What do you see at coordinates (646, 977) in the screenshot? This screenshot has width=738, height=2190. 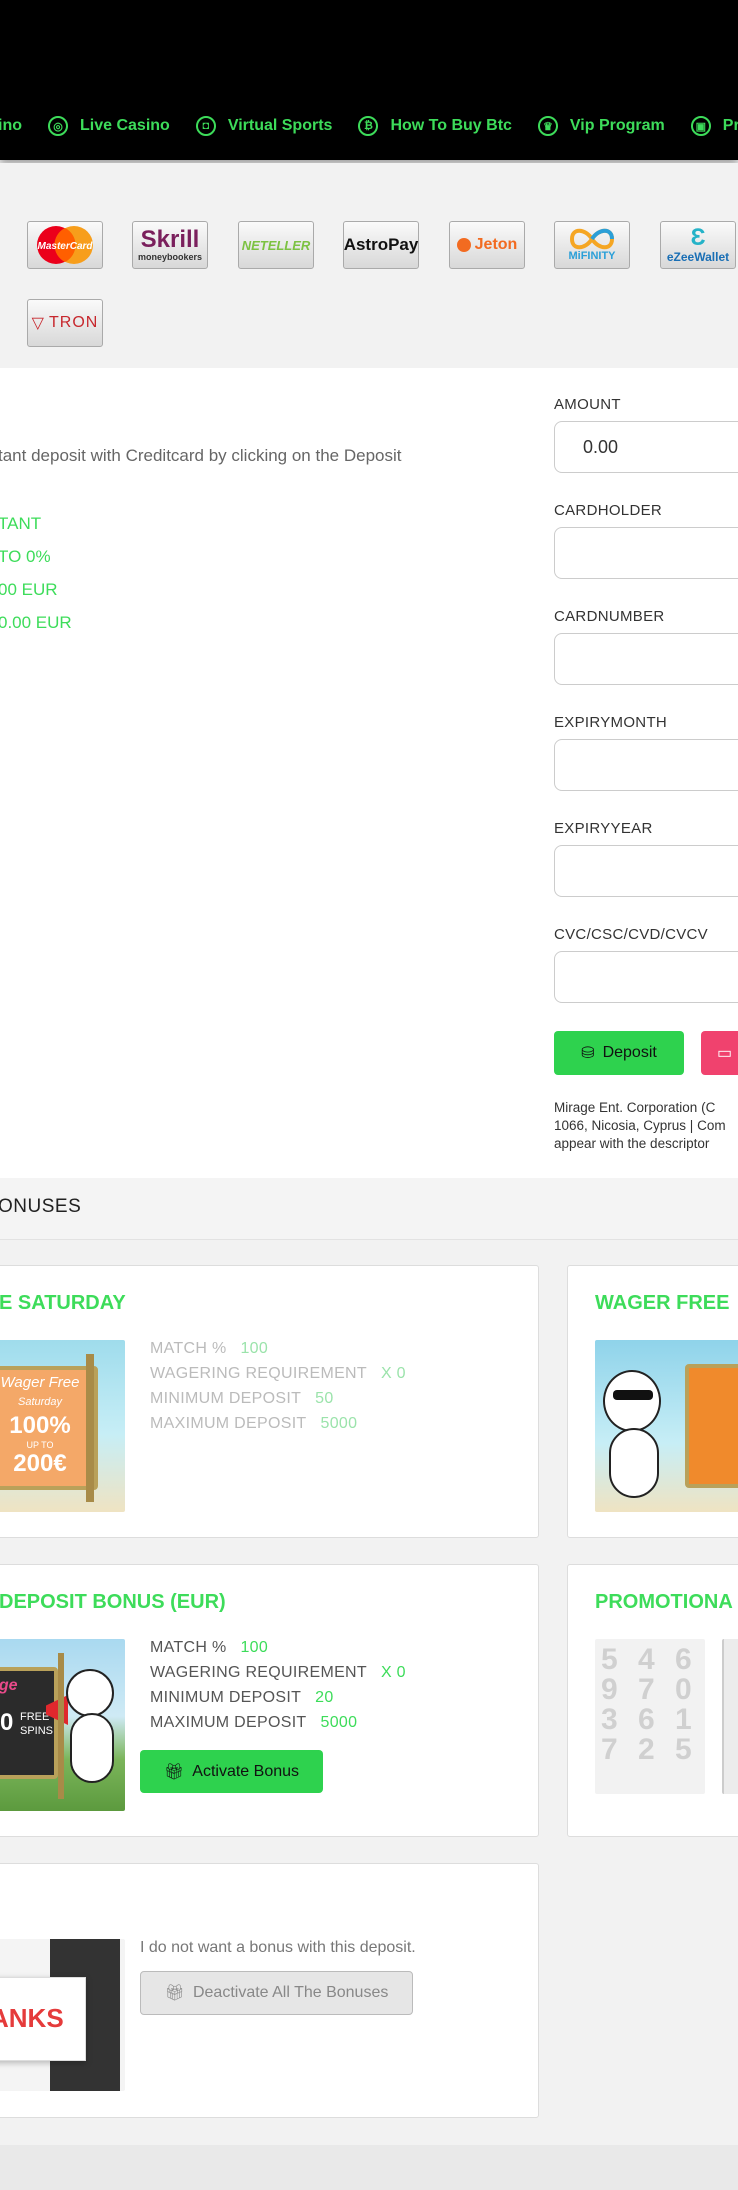 I see `cvc-input` at bounding box center [646, 977].